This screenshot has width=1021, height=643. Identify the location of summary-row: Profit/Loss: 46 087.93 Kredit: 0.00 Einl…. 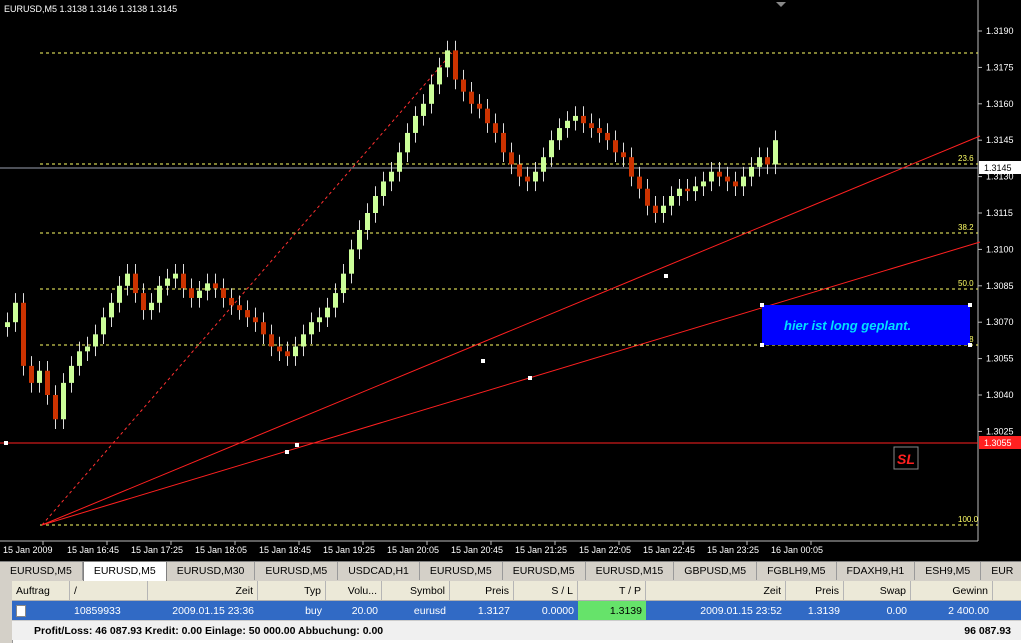
(516, 630).